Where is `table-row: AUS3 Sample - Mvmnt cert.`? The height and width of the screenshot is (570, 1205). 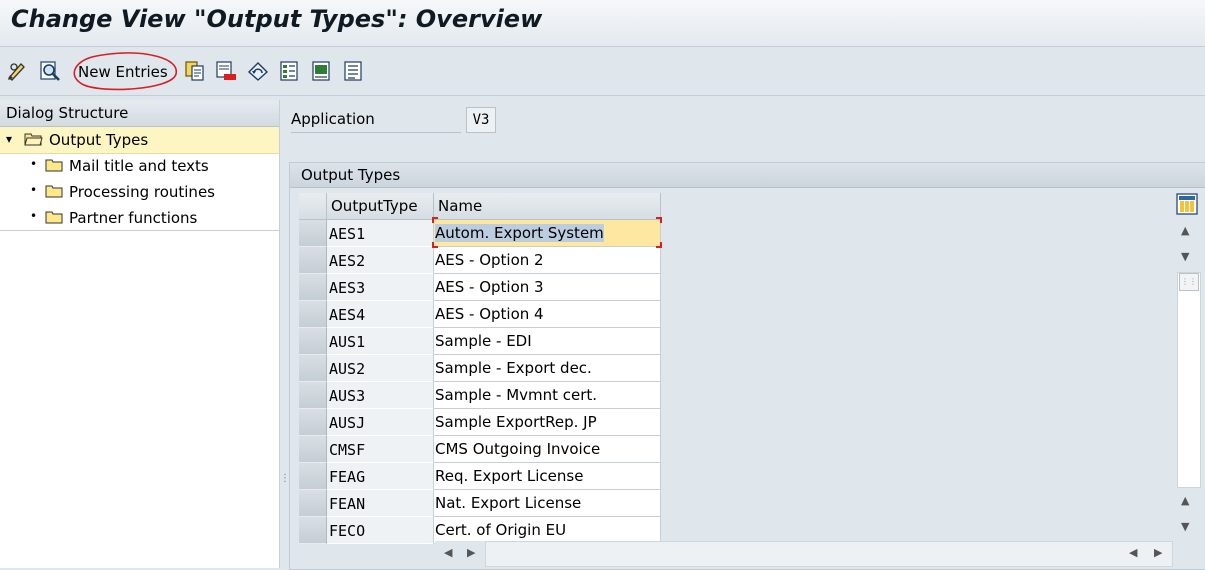 table-row: AUS3 Sample - Mvmnt cert. is located at coordinates (480, 395).